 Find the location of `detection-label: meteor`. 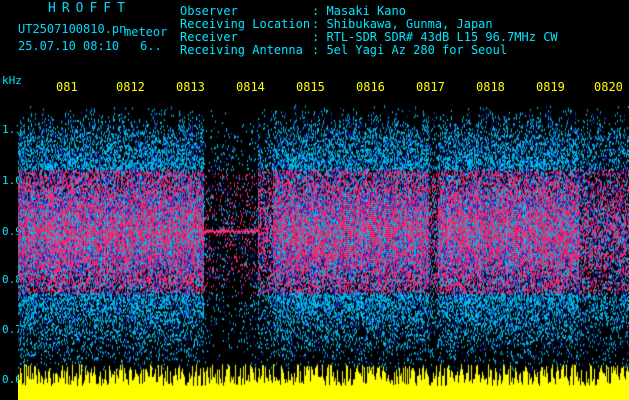

detection-label: meteor is located at coordinates (146, 32).